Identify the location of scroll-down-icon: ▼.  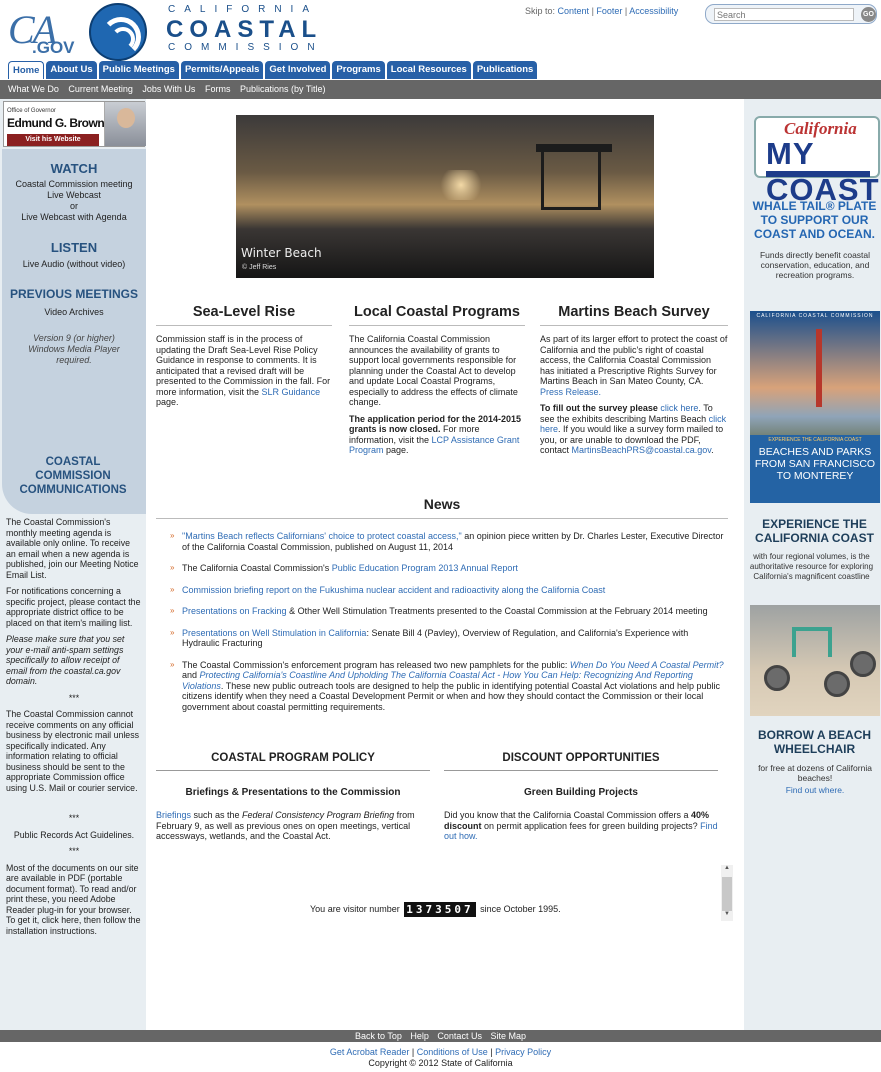
(727, 914).